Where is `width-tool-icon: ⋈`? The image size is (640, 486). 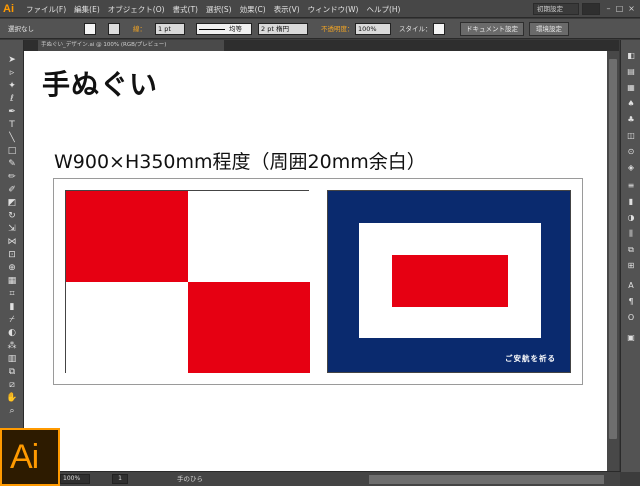 width-tool-icon: ⋈ is located at coordinates (12, 242).